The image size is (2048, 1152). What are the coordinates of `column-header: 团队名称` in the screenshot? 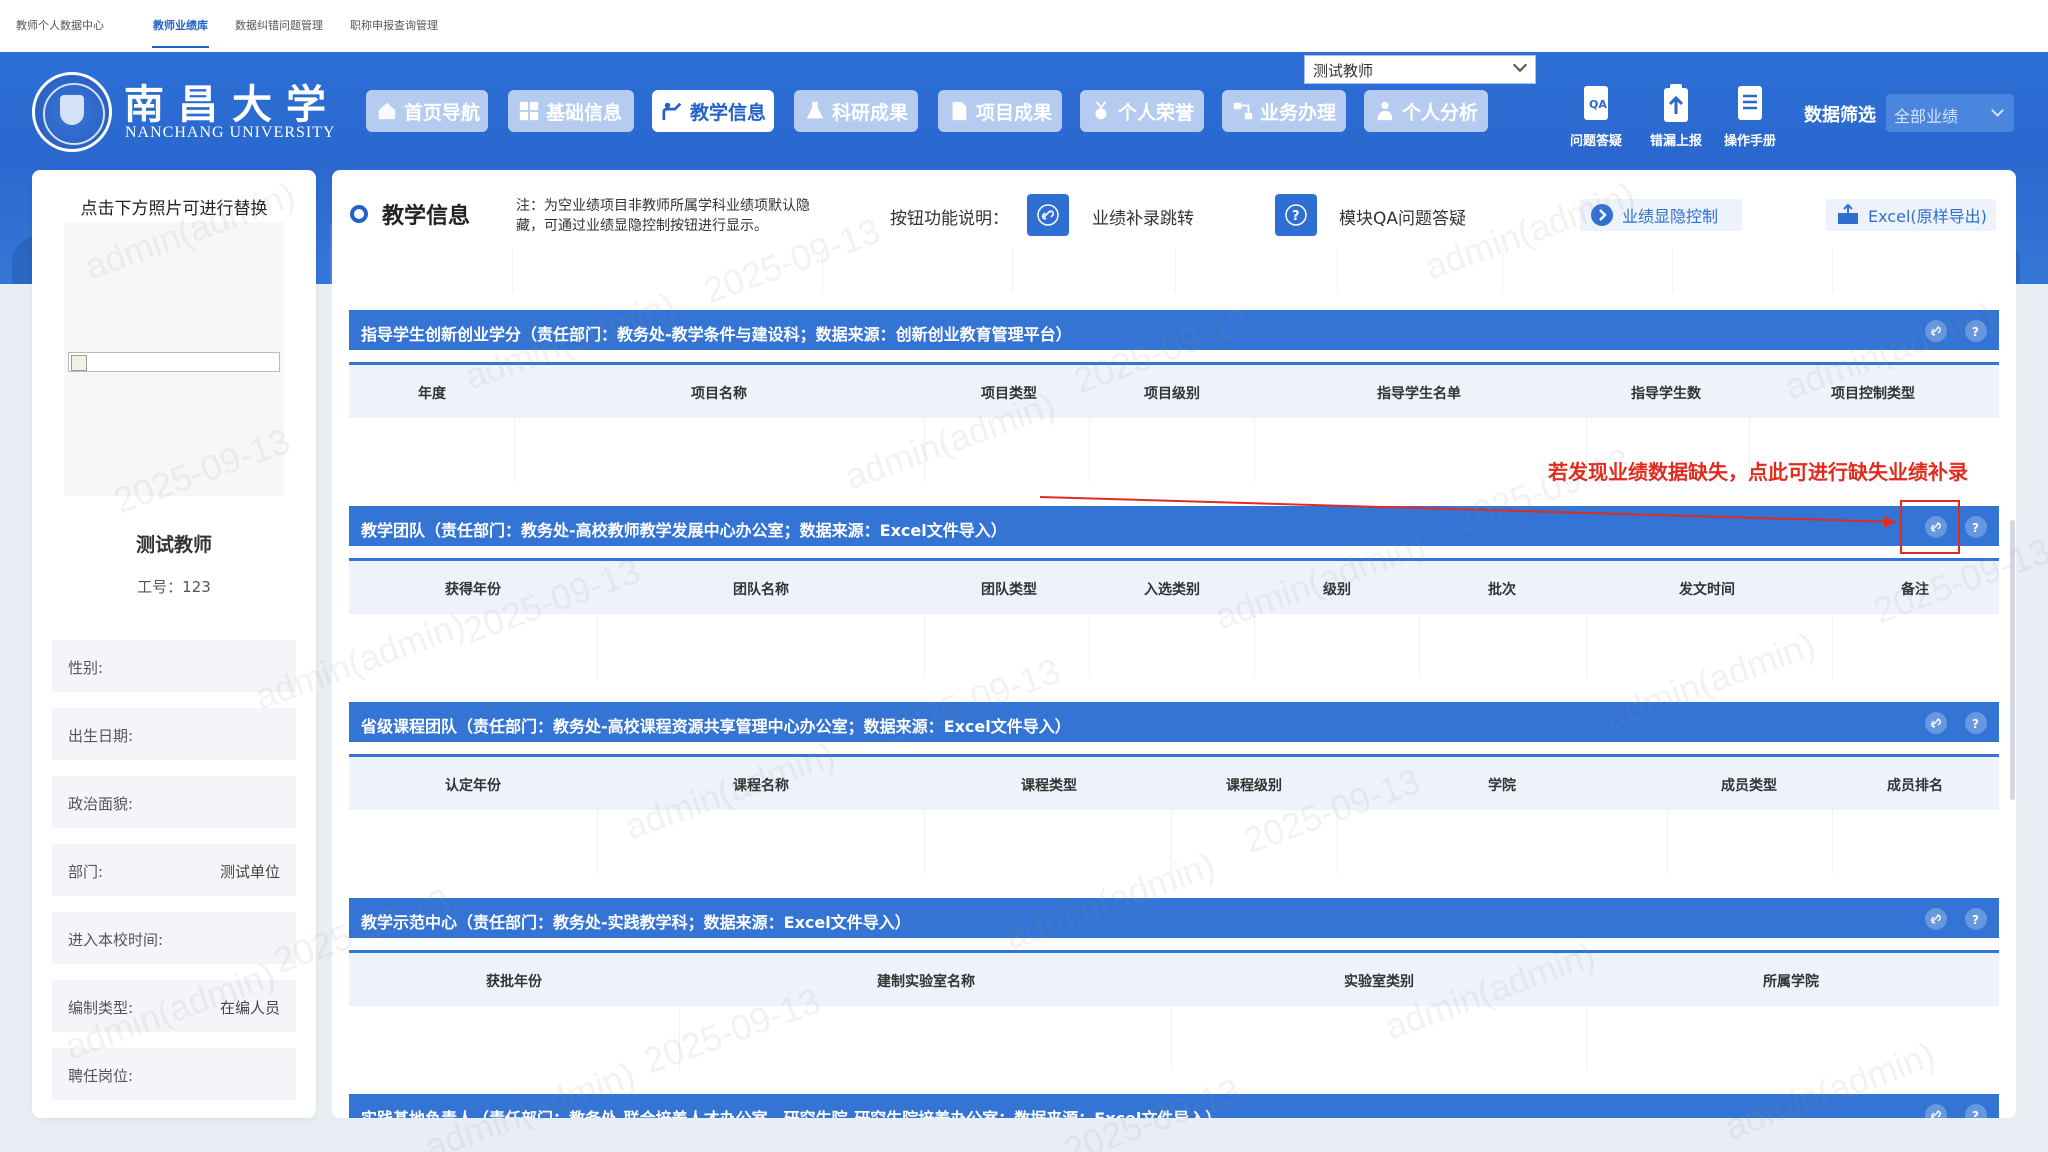 It's located at (761, 590).